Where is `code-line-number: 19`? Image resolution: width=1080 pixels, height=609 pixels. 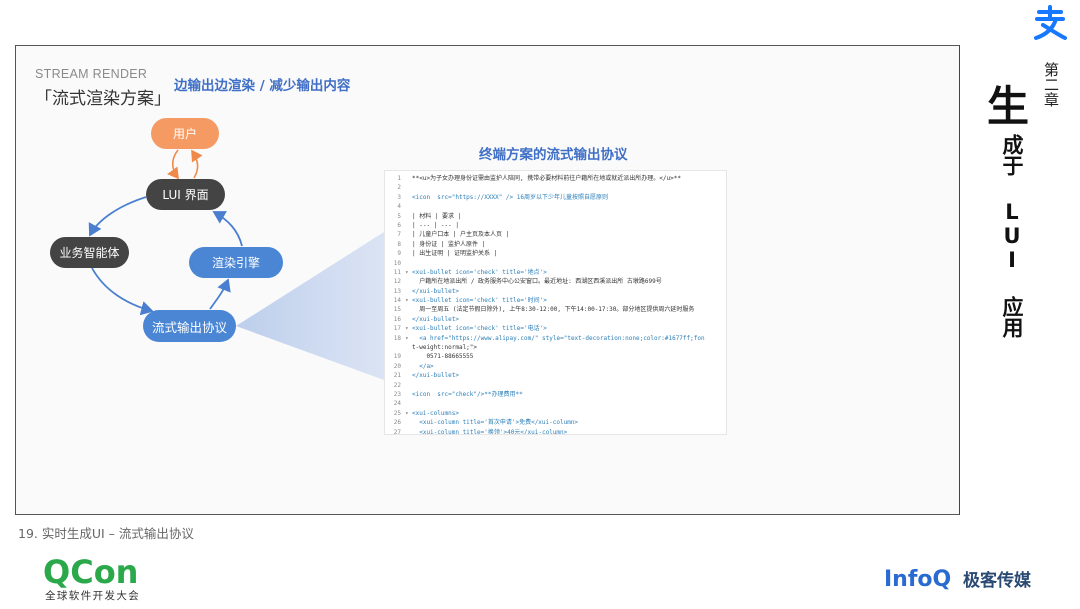
code-line-number: 19 is located at coordinates (397, 357).